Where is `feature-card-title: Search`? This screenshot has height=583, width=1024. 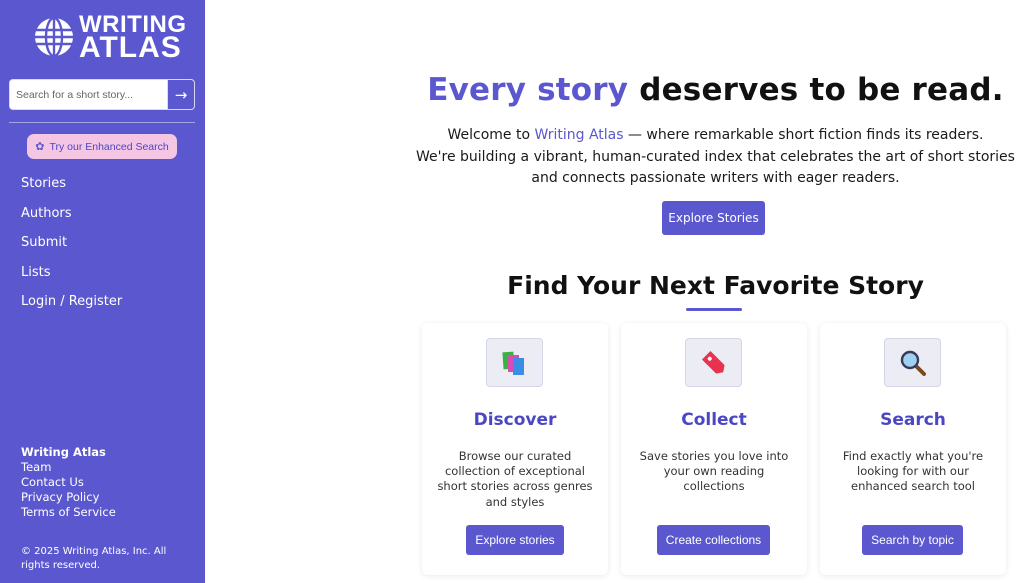 feature-card-title: Search is located at coordinates (913, 420).